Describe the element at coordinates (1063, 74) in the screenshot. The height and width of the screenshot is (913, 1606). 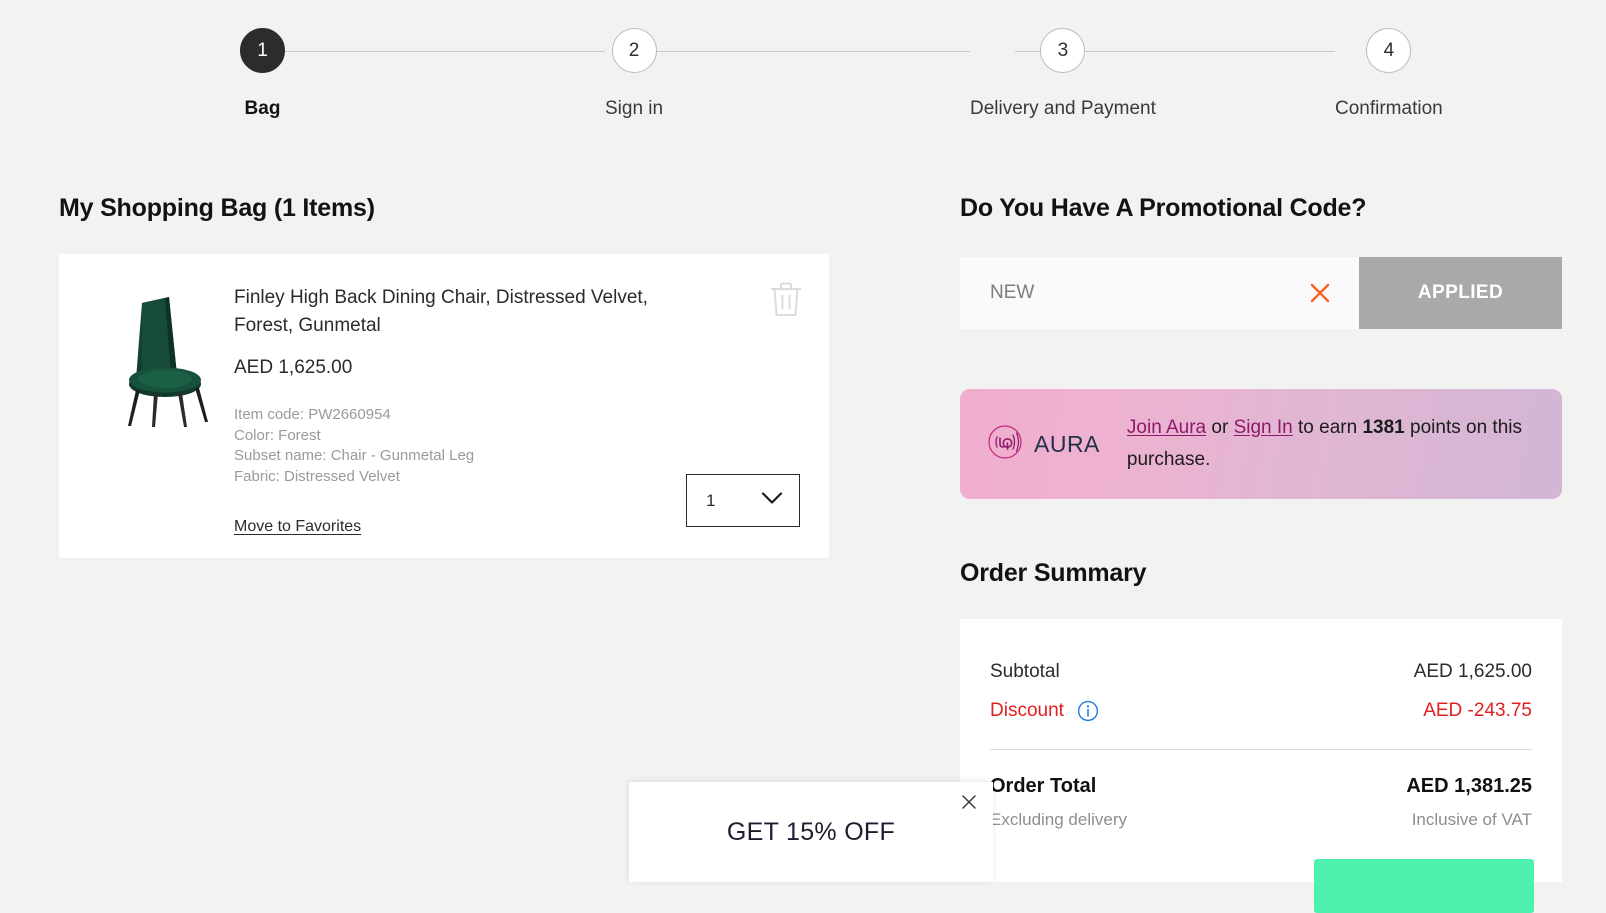
I see `stepper-step-delivery-and-payment: 3 Delivery and Payment` at that location.